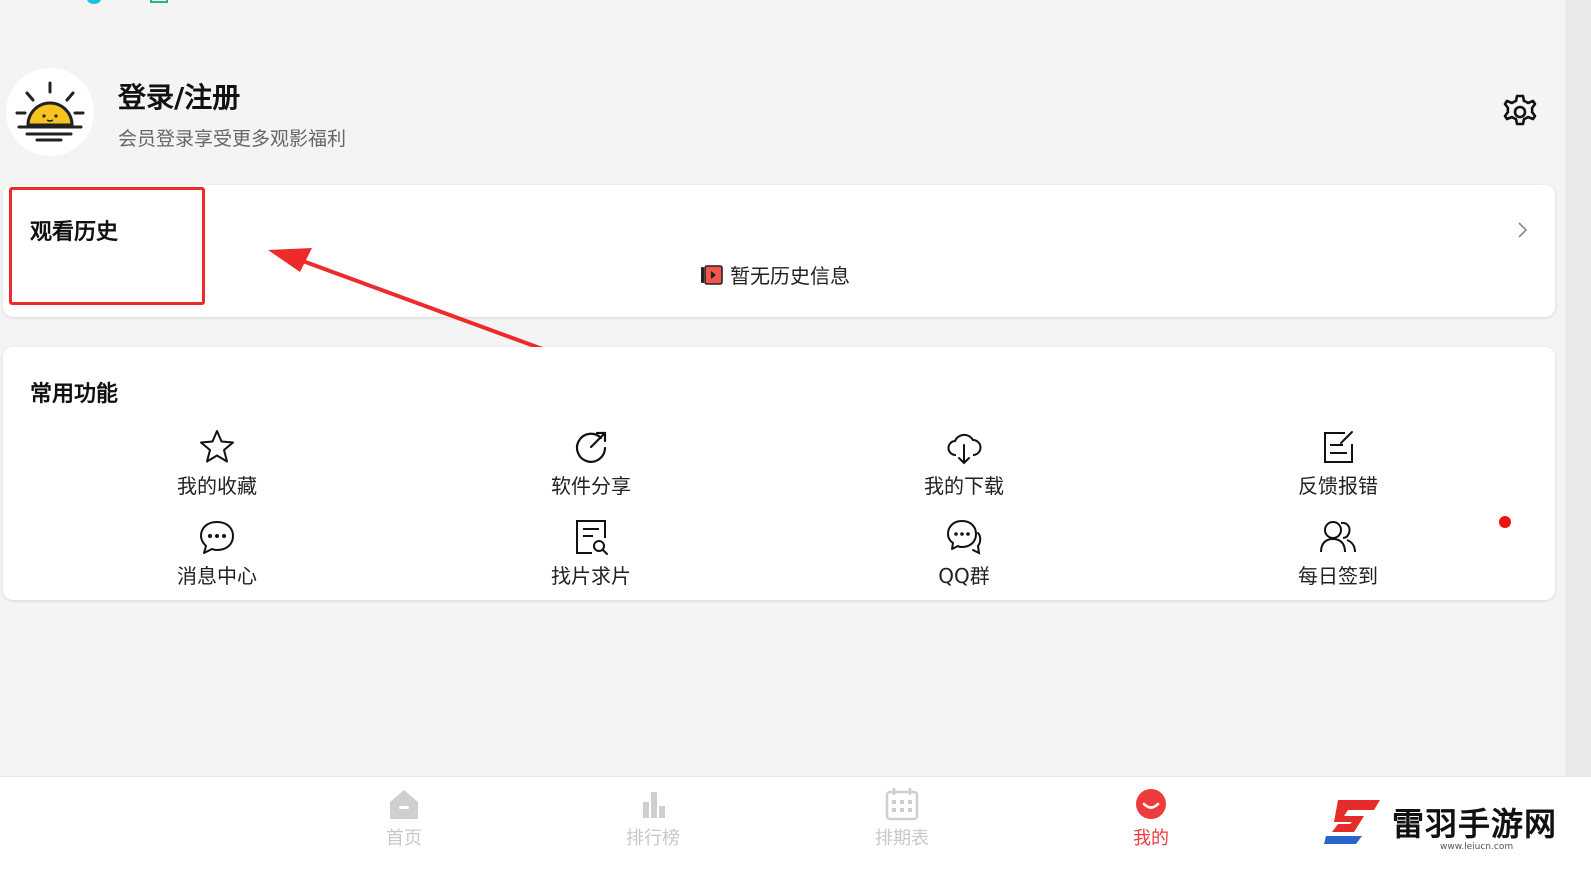 The width and height of the screenshot is (1591, 873). Describe the element at coordinates (591, 447) in the screenshot. I see `share-icon` at that location.